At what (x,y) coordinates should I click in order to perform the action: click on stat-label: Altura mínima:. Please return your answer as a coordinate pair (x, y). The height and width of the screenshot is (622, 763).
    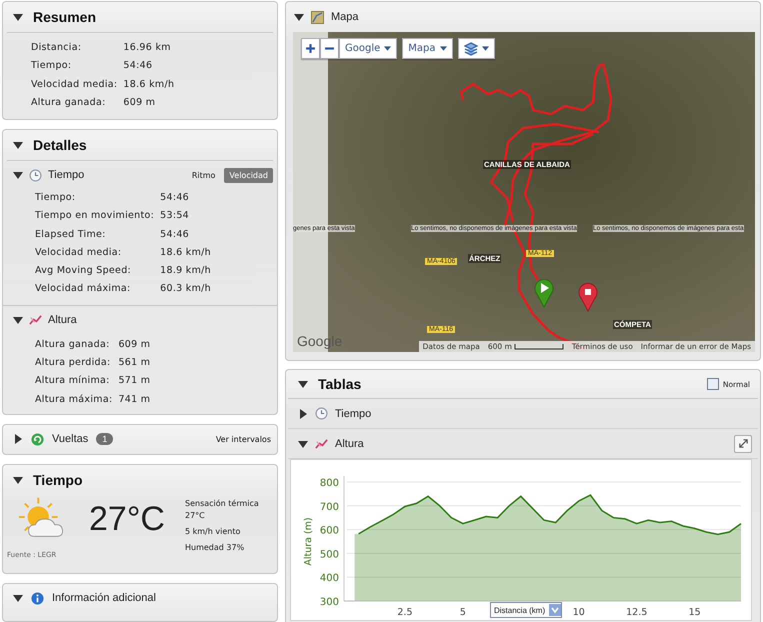
    Looking at the image, I should click on (73, 381).